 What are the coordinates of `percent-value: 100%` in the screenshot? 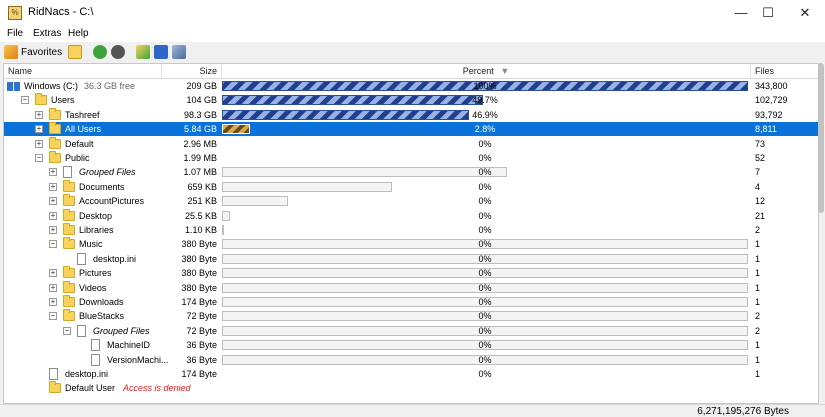 It's located at (485, 86).